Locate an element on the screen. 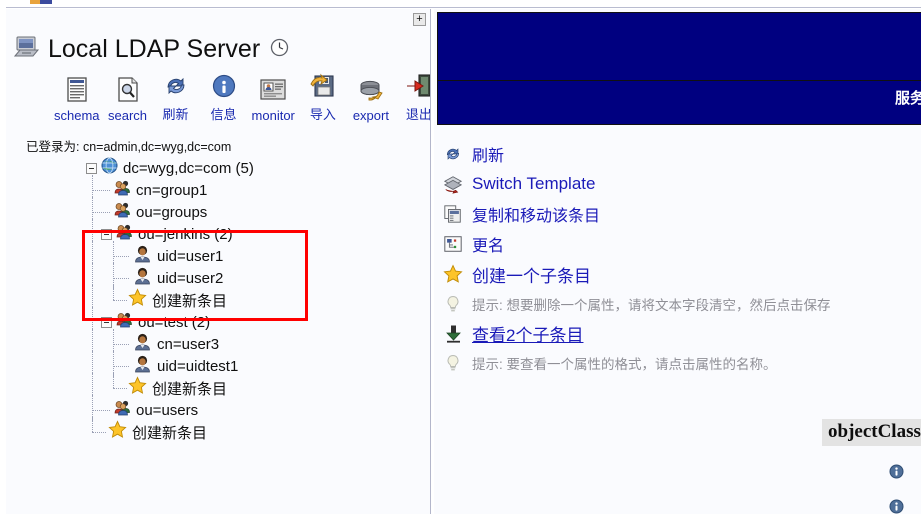 This screenshot has height=514, width=921. tree-node-ou-groups: ou=groups is located at coordinates (218, 210).